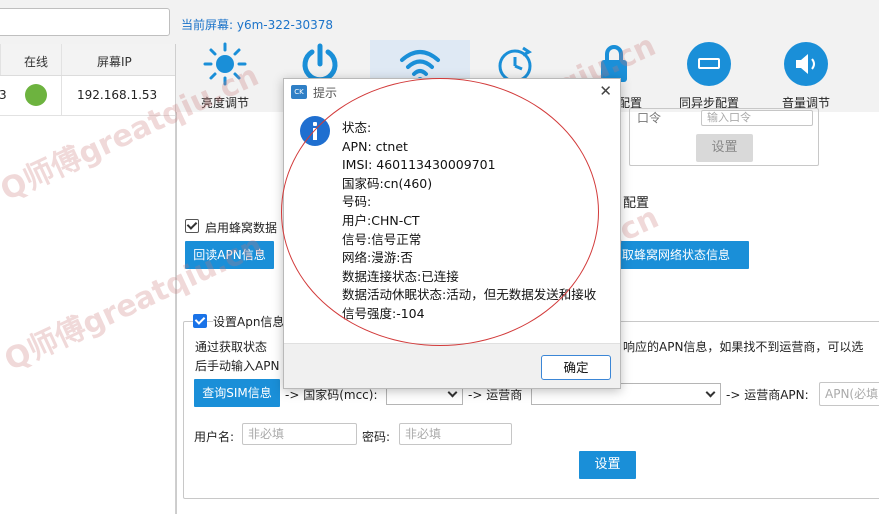 The width and height of the screenshot is (879, 514). I want to click on column-header-screen-ip: 屏幕IP, so click(114, 62).